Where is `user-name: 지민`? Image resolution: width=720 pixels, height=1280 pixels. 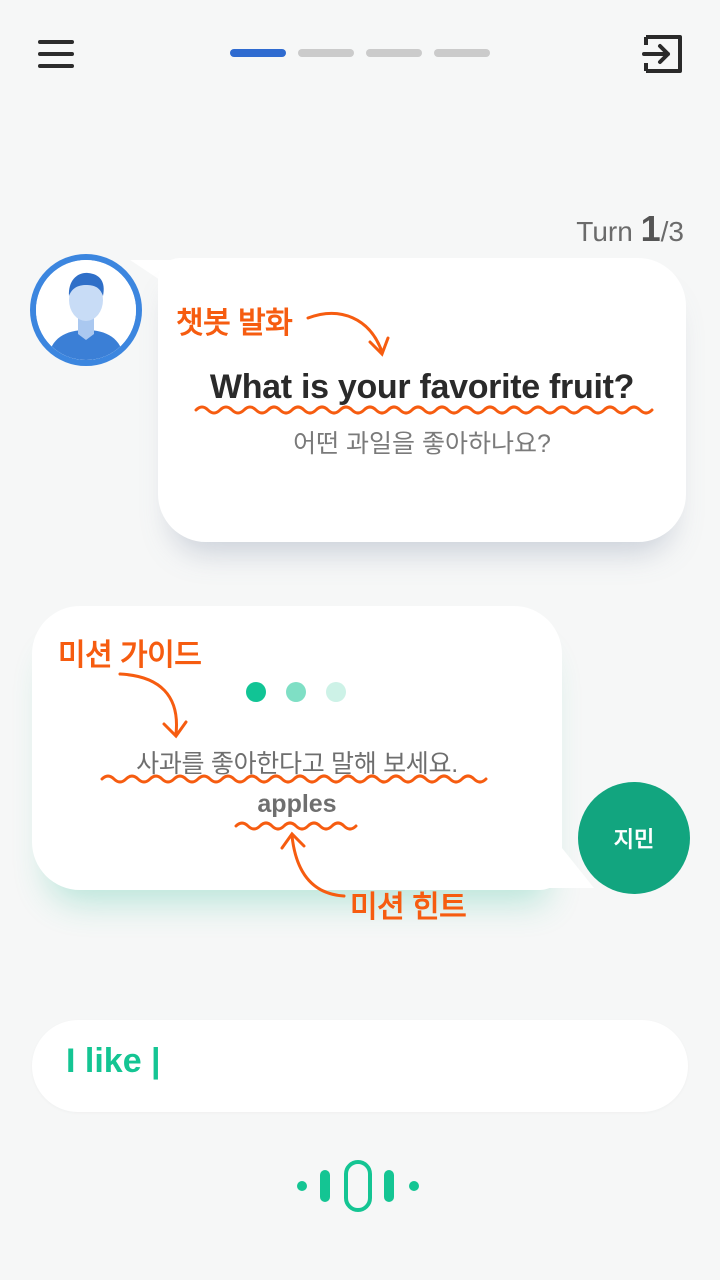 user-name: 지민 is located at coordinates (634, 839).